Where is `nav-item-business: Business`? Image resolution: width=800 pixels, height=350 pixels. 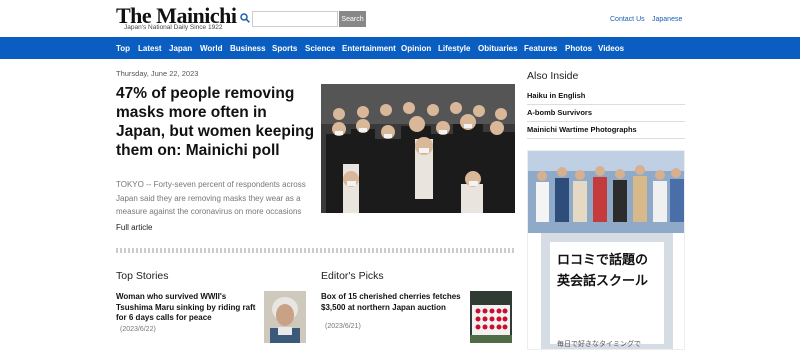 nav-item-business: Business is located at coordinates (248, 48).